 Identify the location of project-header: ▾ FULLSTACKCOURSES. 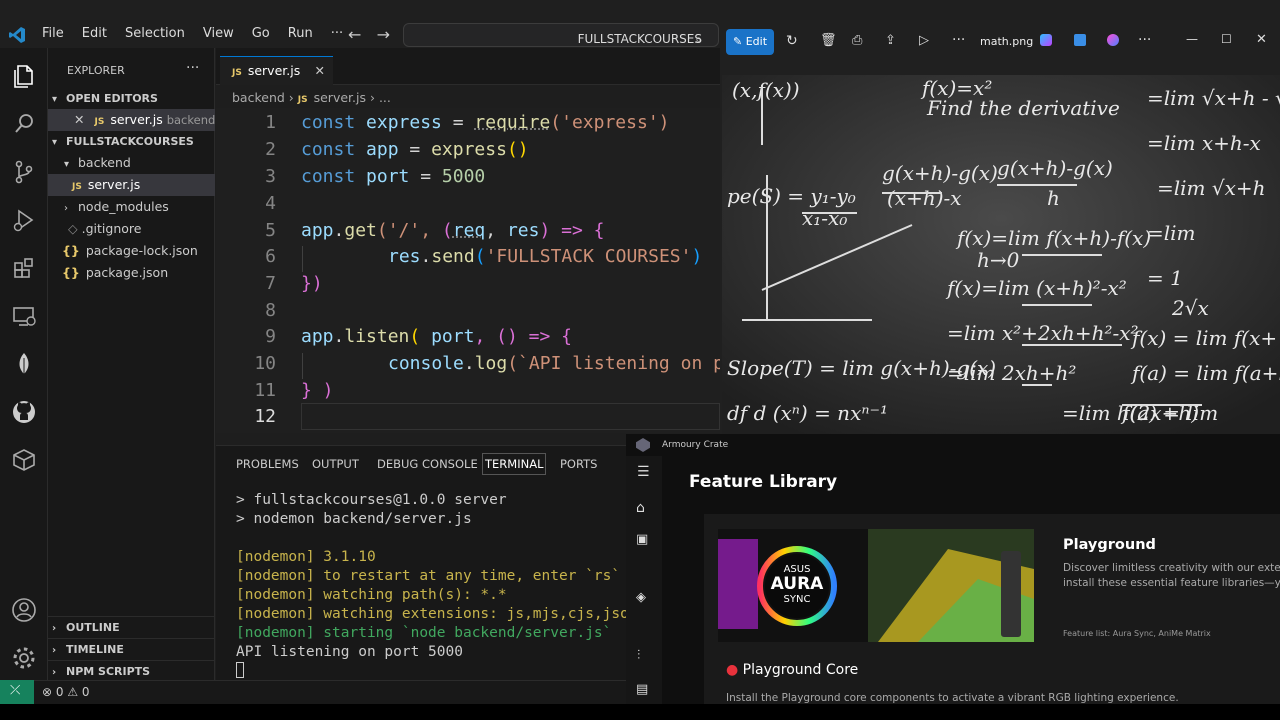
(131, 142).